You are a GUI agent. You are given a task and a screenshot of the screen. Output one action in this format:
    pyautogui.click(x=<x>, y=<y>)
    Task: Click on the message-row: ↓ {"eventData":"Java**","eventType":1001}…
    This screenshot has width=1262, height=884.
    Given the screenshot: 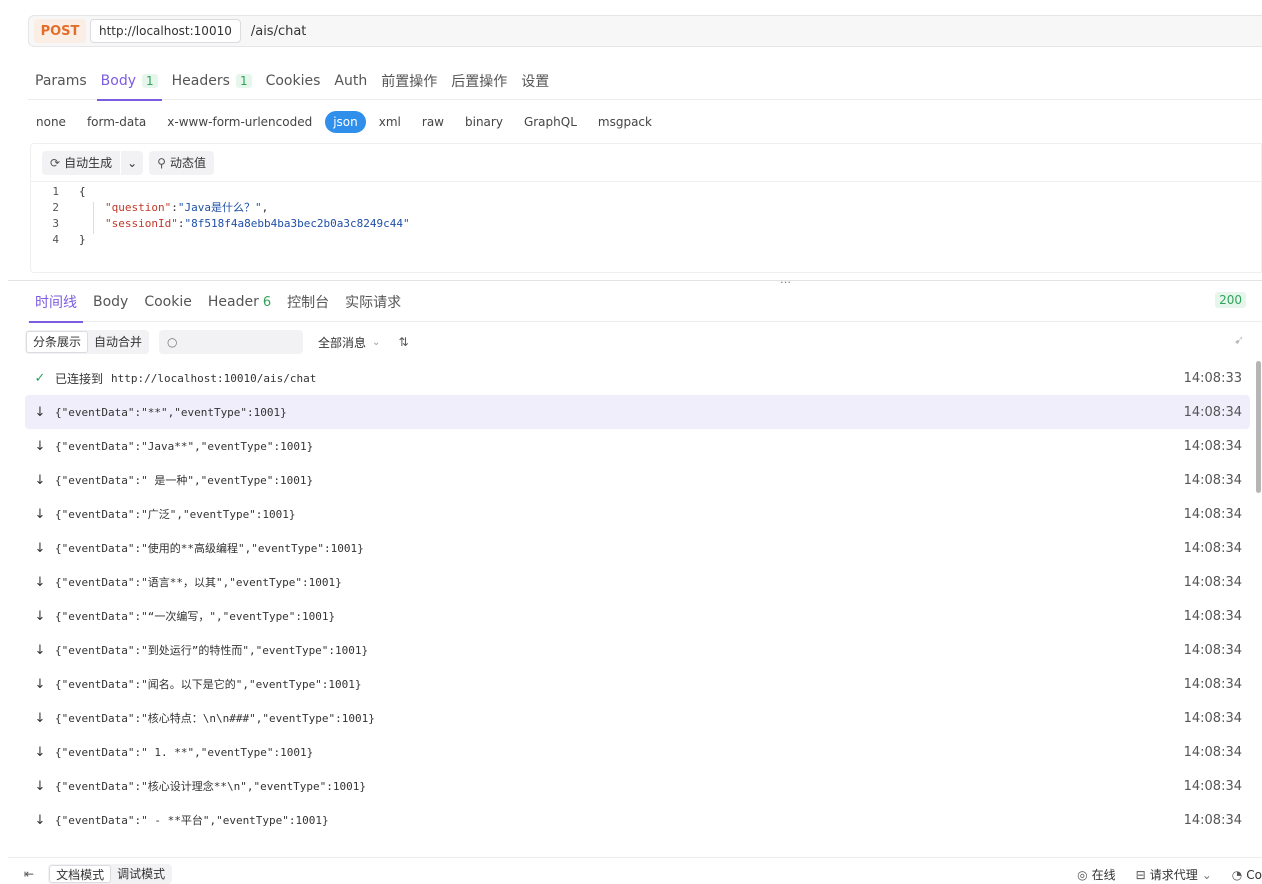 What is the action you would take?
    pyautogui.click(x=637, y=446)
    